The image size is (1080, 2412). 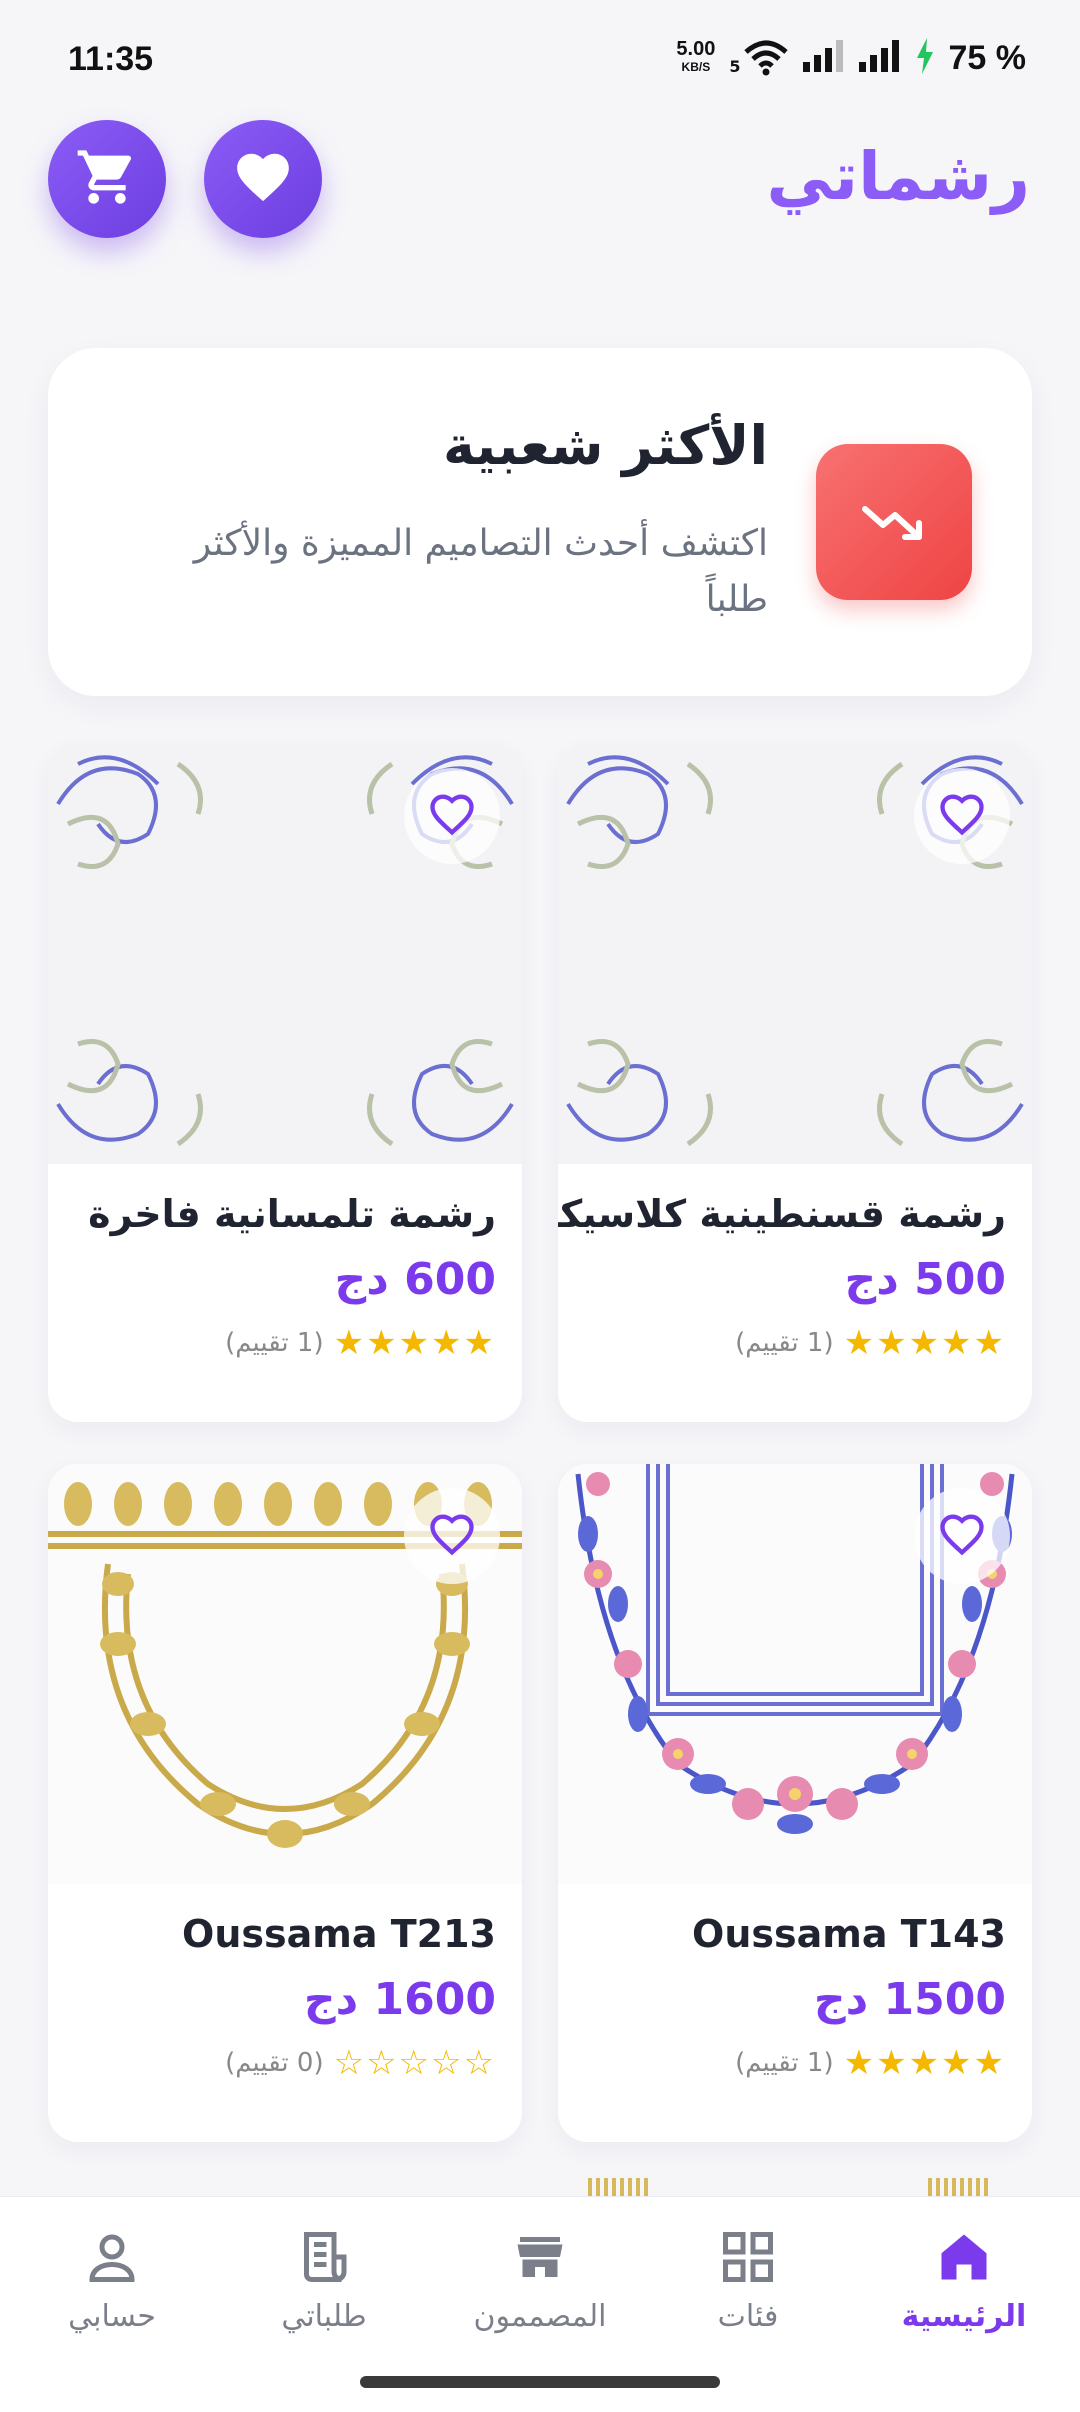 I want to click on product-info: Oussama T213 1600 دج ☆☆☆☆☆ (0 تقييم), so click(x=285, y=2013).